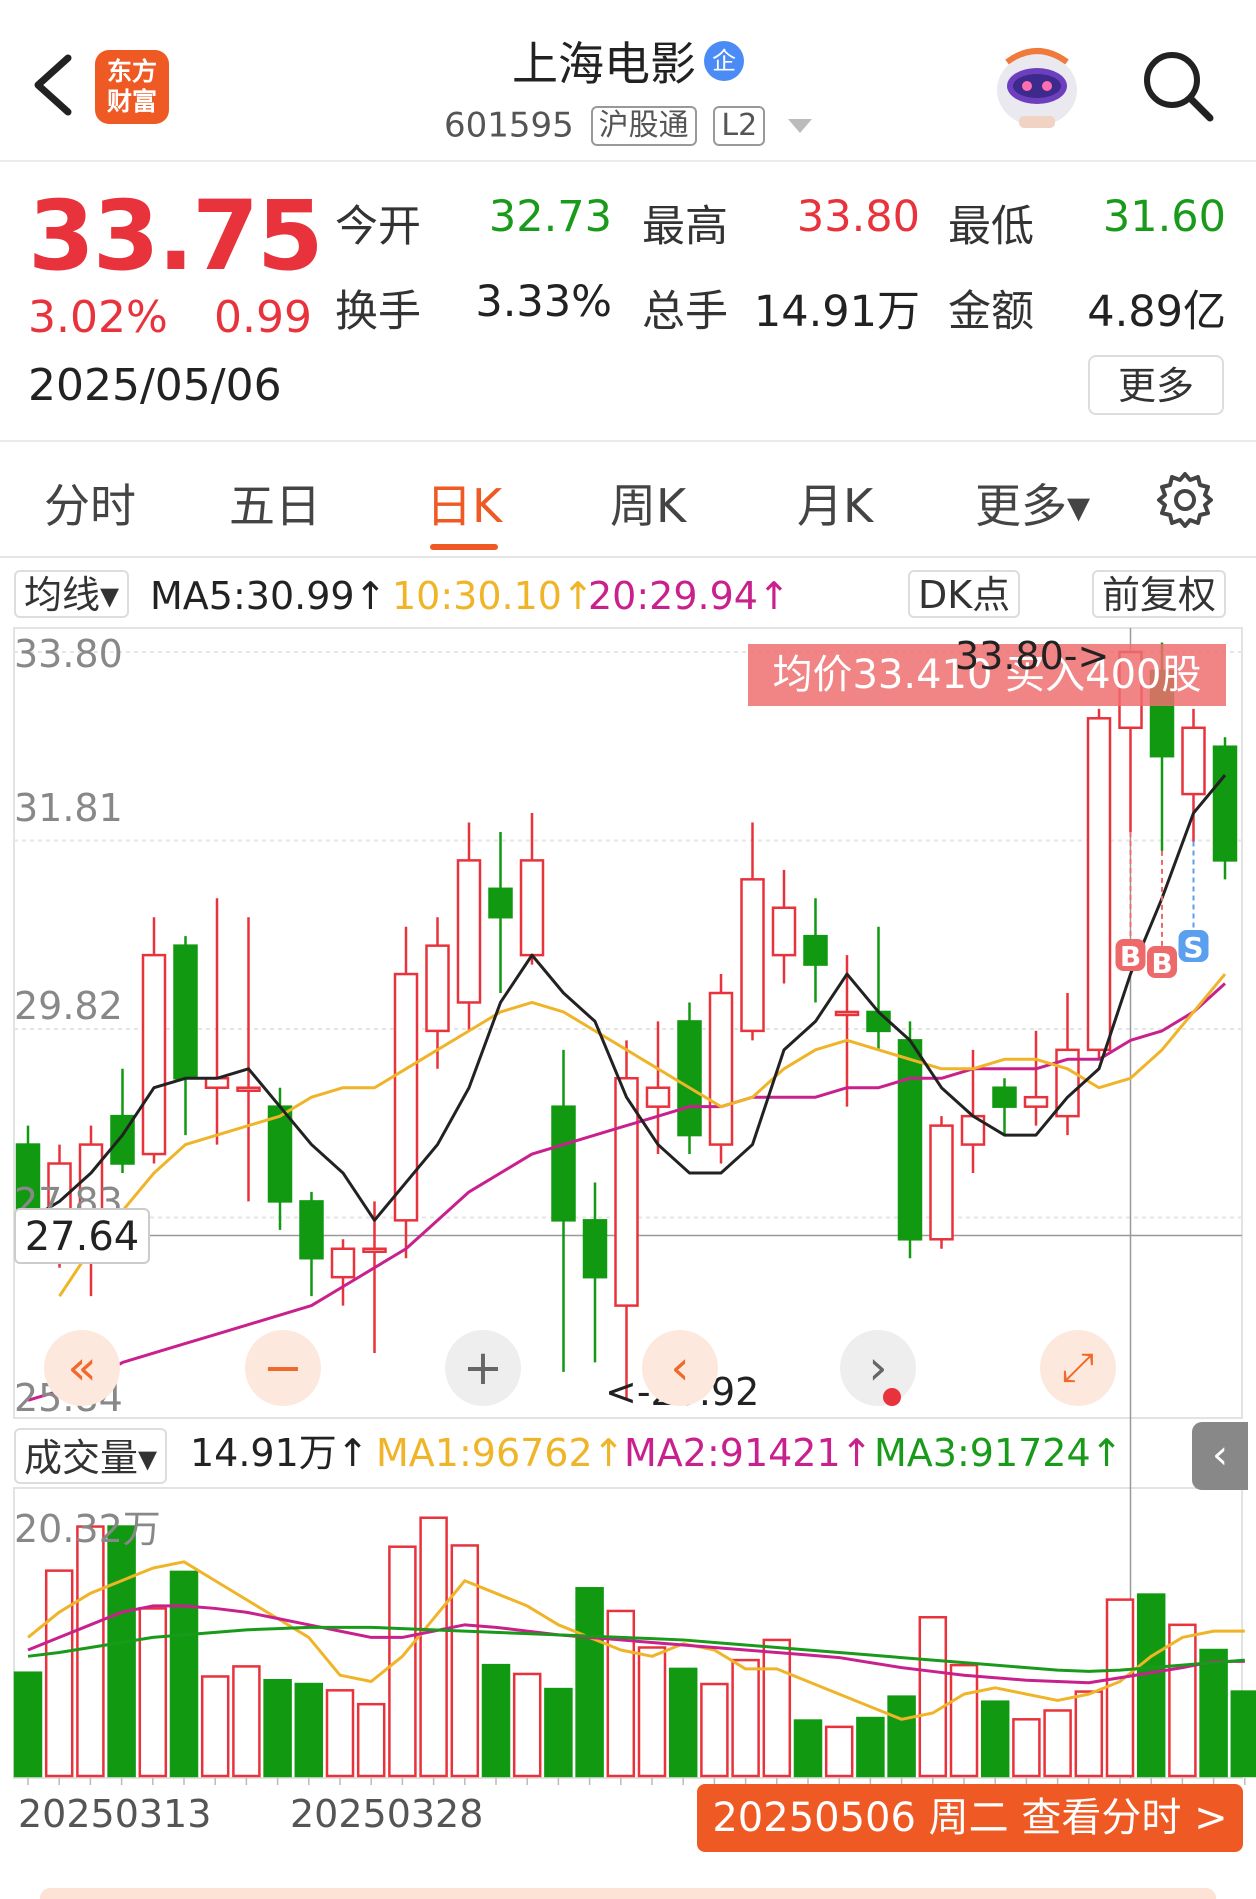  What do you see at coordinates (263, 317) in the screenshot?
I see `change-amount: 0.99` at bounding box center [263, 317].